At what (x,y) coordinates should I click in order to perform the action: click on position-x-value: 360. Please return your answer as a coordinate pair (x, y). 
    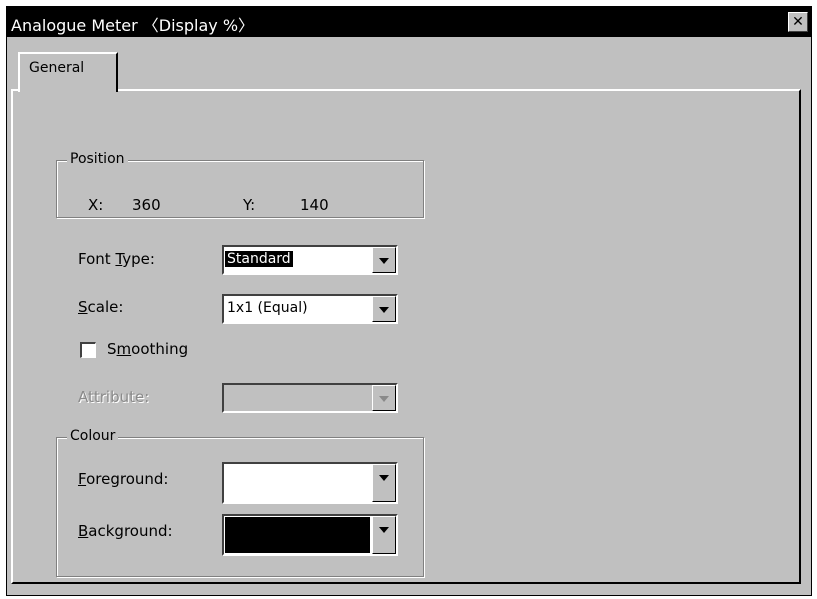
    Looking at the image, I should click on (146, 205).